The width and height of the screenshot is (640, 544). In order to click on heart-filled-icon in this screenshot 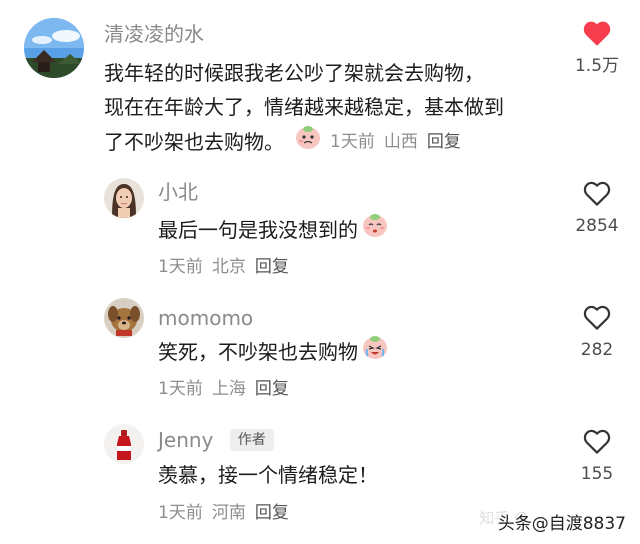, I will do `click(597, 33)`.